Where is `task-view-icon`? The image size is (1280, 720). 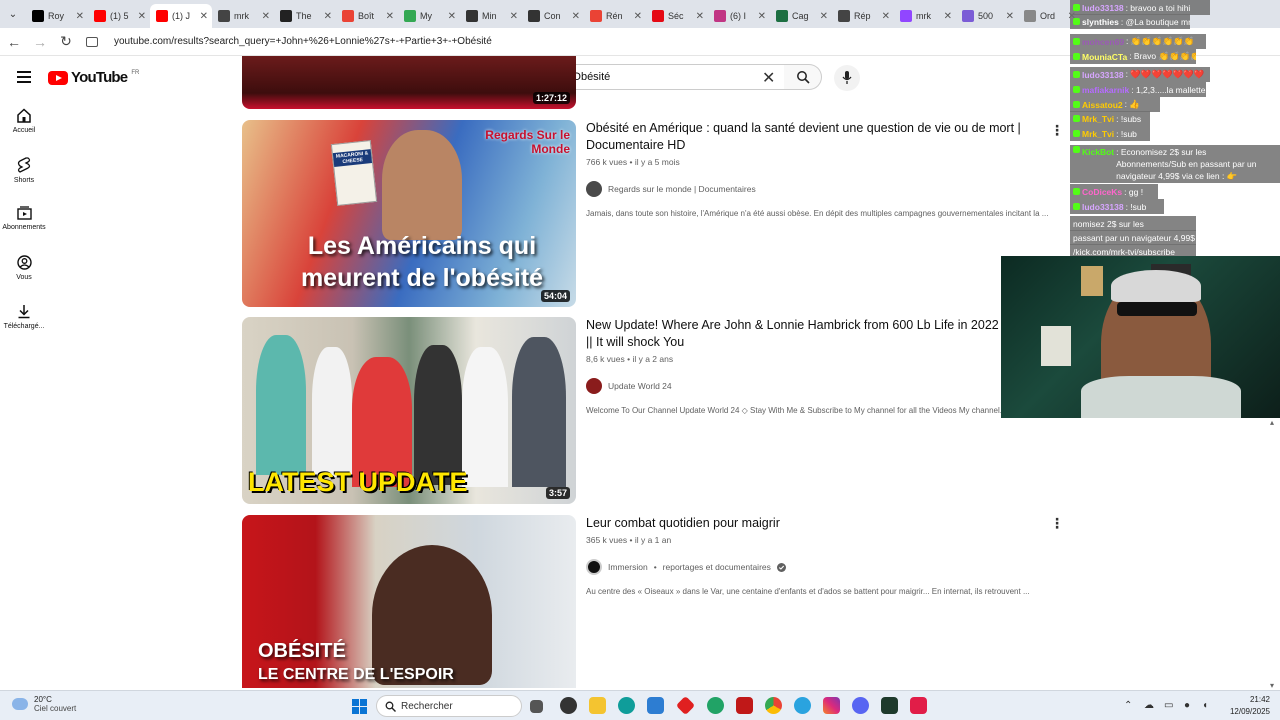
task-view-icon is located at coordinates (536, 706).